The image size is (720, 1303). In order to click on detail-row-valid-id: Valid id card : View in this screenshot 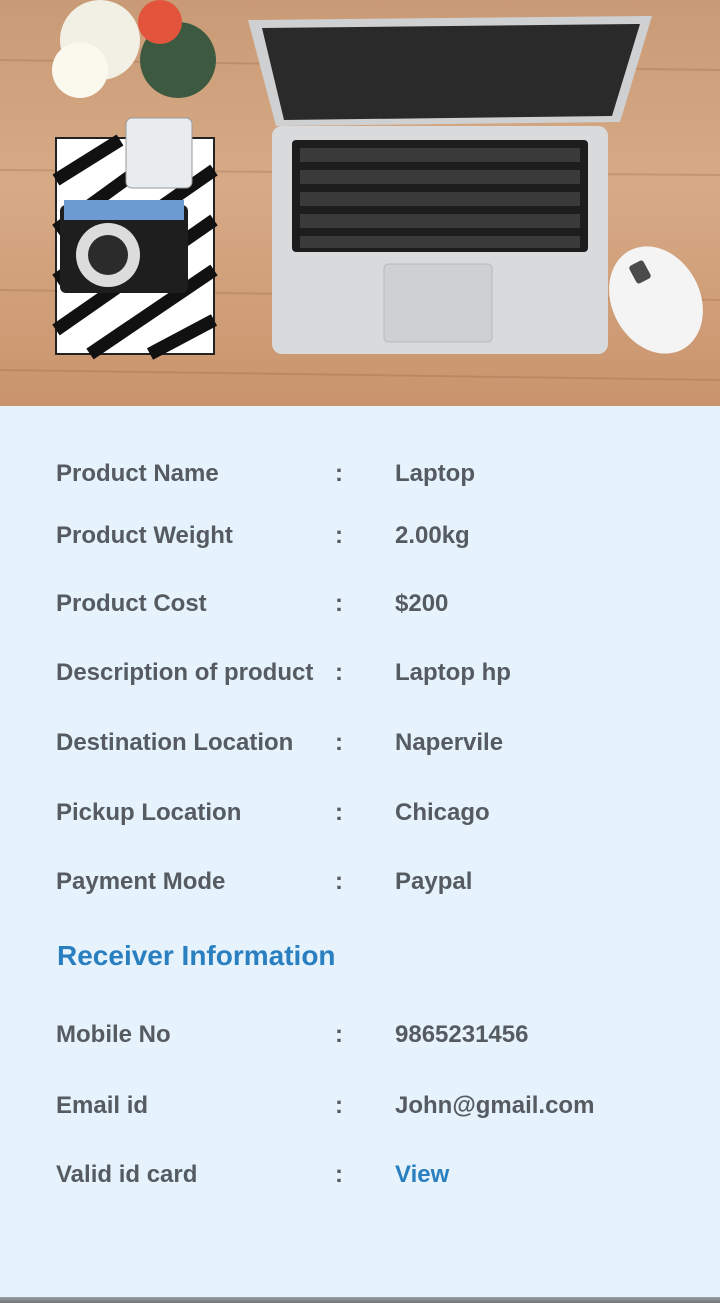, I will do `click(360, 1175)`.